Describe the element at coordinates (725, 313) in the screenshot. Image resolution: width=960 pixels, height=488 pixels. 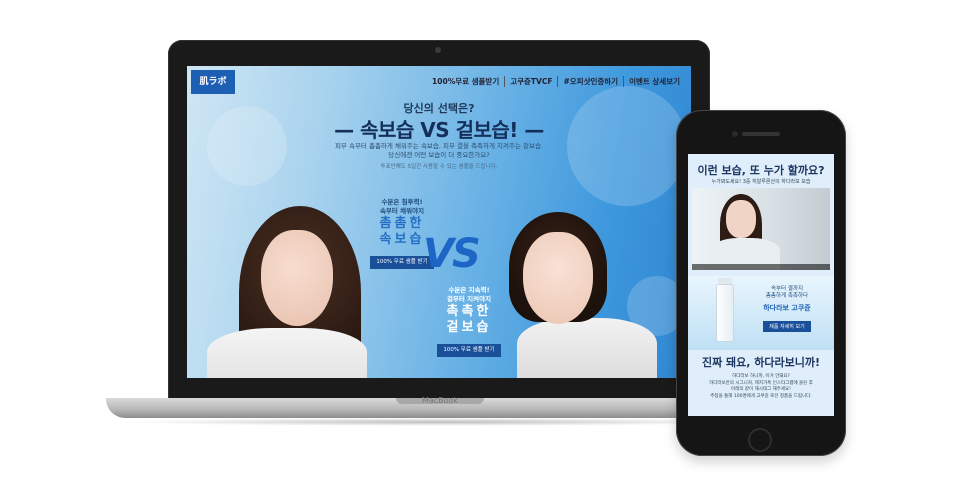
I see `product-bottle-image` at that location.